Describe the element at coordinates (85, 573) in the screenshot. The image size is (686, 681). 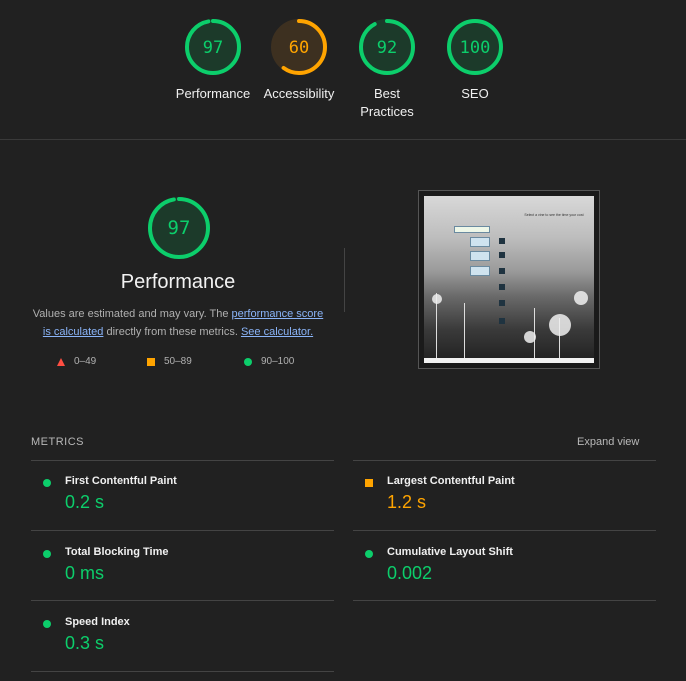
I see `metric-value: 0 ms` at that location.